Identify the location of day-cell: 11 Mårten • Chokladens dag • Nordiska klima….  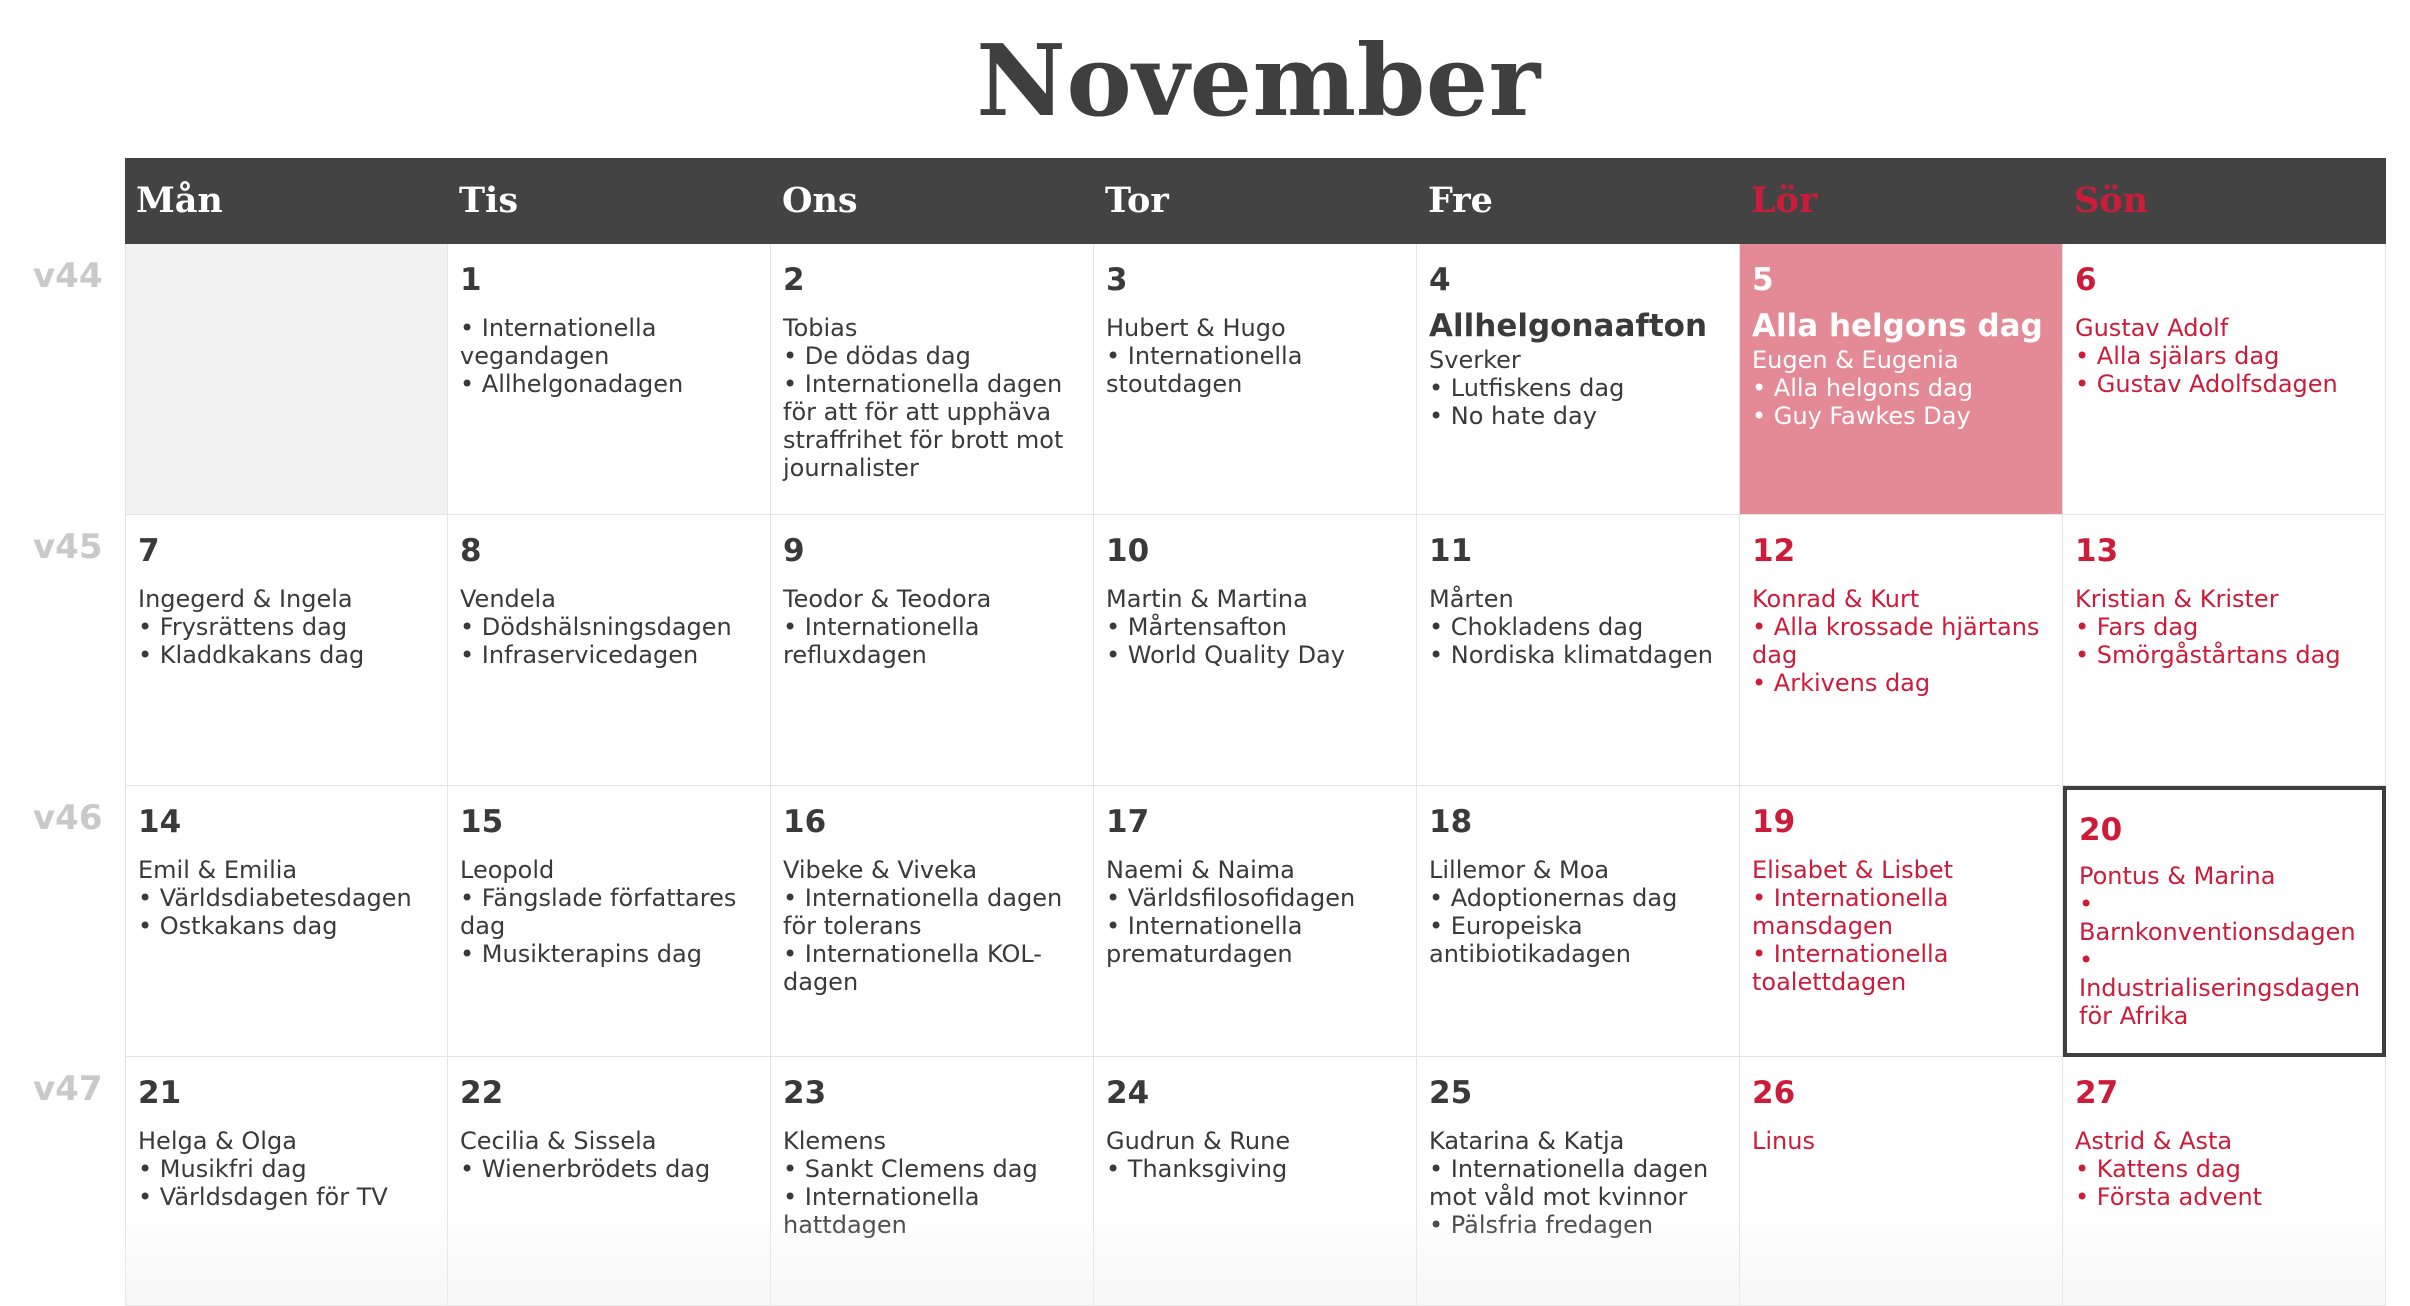
(1578, 650).